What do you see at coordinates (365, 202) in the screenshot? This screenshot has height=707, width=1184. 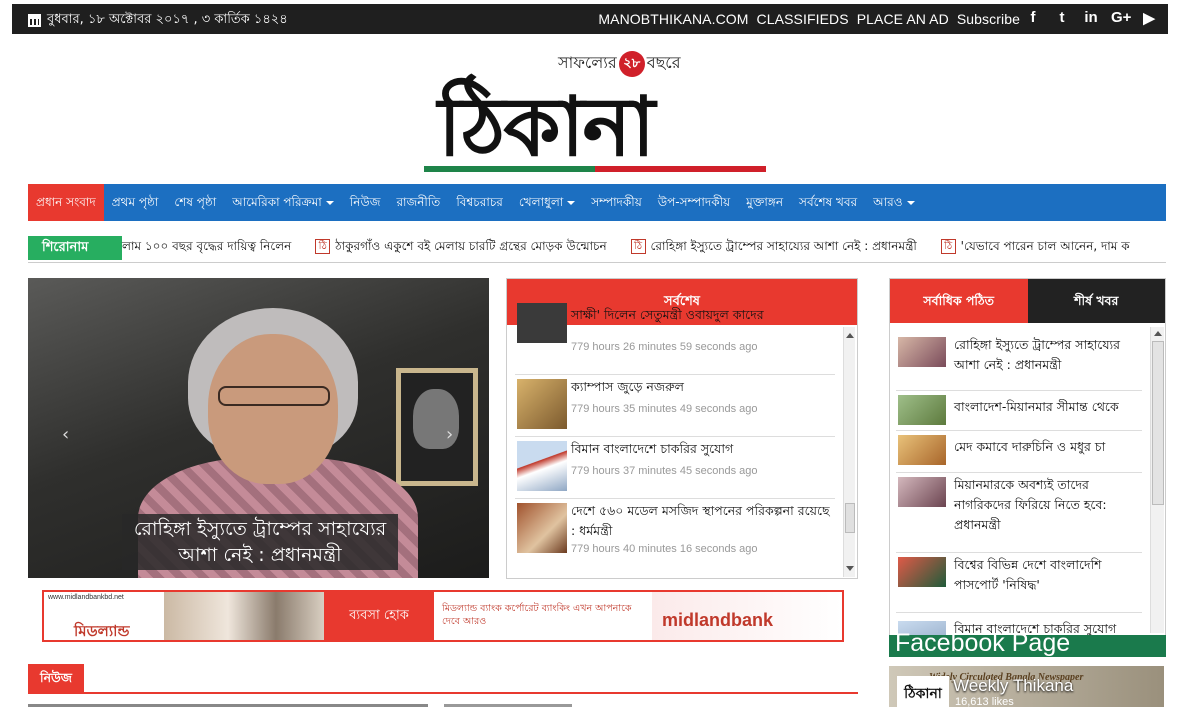 I see `nav-item-news: নিউজ` at bounding box center [365, 202].